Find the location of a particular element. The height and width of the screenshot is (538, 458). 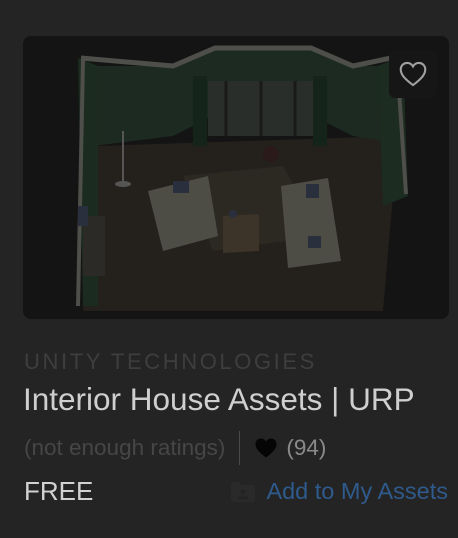

add-to-my-assets-label: Add to My Assets is located at coordinates (357, 491).